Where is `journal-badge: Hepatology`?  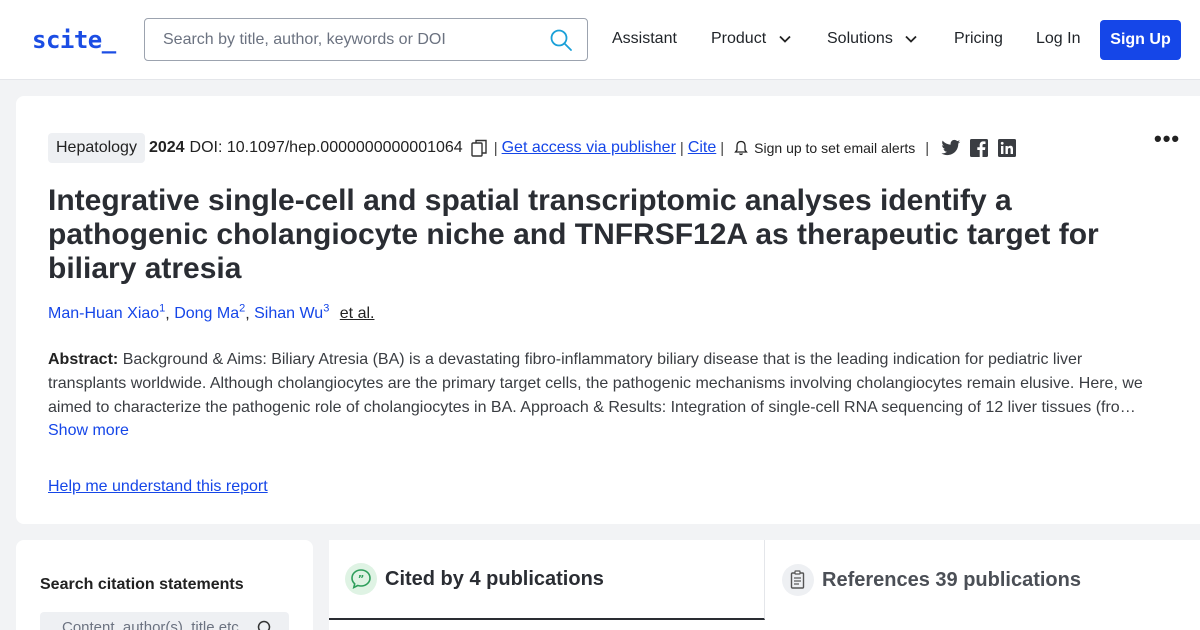 journal-badge: Hepatology is located at coordinates (96, 148).